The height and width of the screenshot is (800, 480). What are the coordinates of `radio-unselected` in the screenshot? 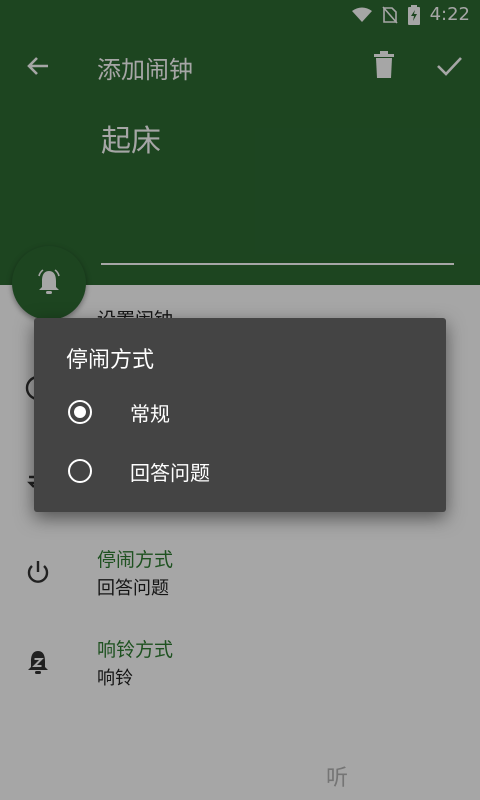 It's located at (80, 471).